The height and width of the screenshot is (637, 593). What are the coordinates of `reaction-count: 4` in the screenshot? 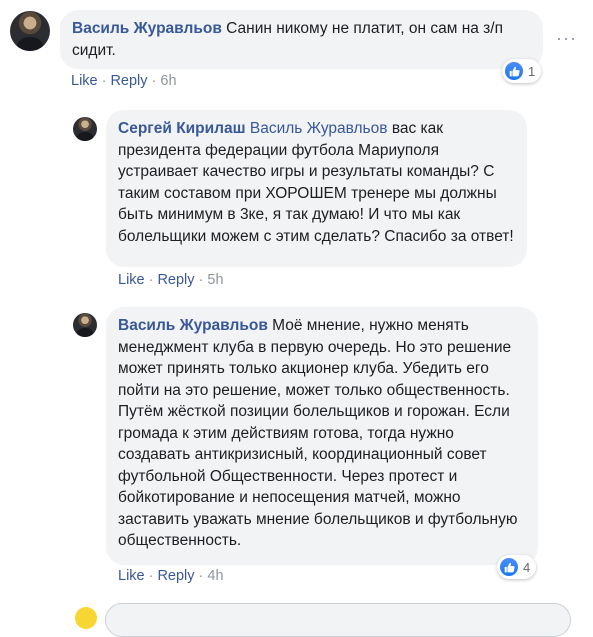 It's located at (527, 567).